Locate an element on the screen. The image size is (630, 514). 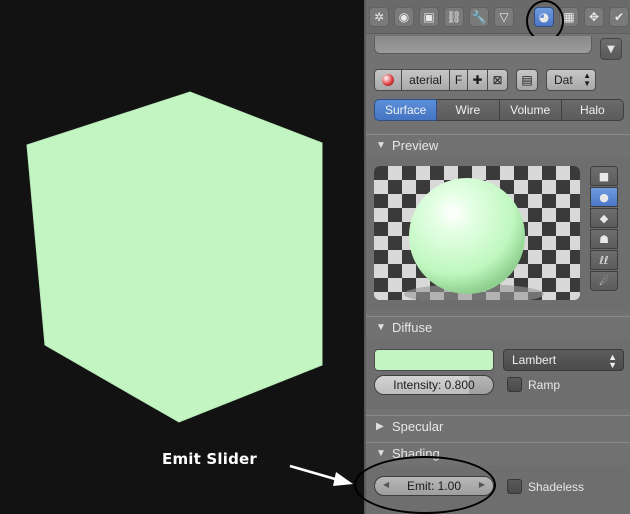
intensity-slider: Intensity: 0.800 is located at coordinates (434, 385).